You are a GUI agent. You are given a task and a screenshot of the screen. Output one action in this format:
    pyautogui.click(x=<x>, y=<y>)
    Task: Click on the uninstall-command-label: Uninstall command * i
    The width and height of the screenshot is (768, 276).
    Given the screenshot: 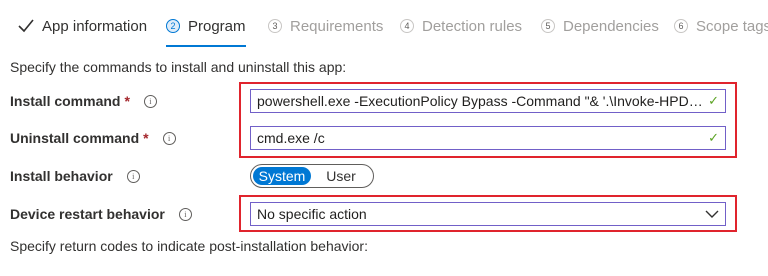 What is the action you would take?
    pyautogui.click(x=93, y=138)
    